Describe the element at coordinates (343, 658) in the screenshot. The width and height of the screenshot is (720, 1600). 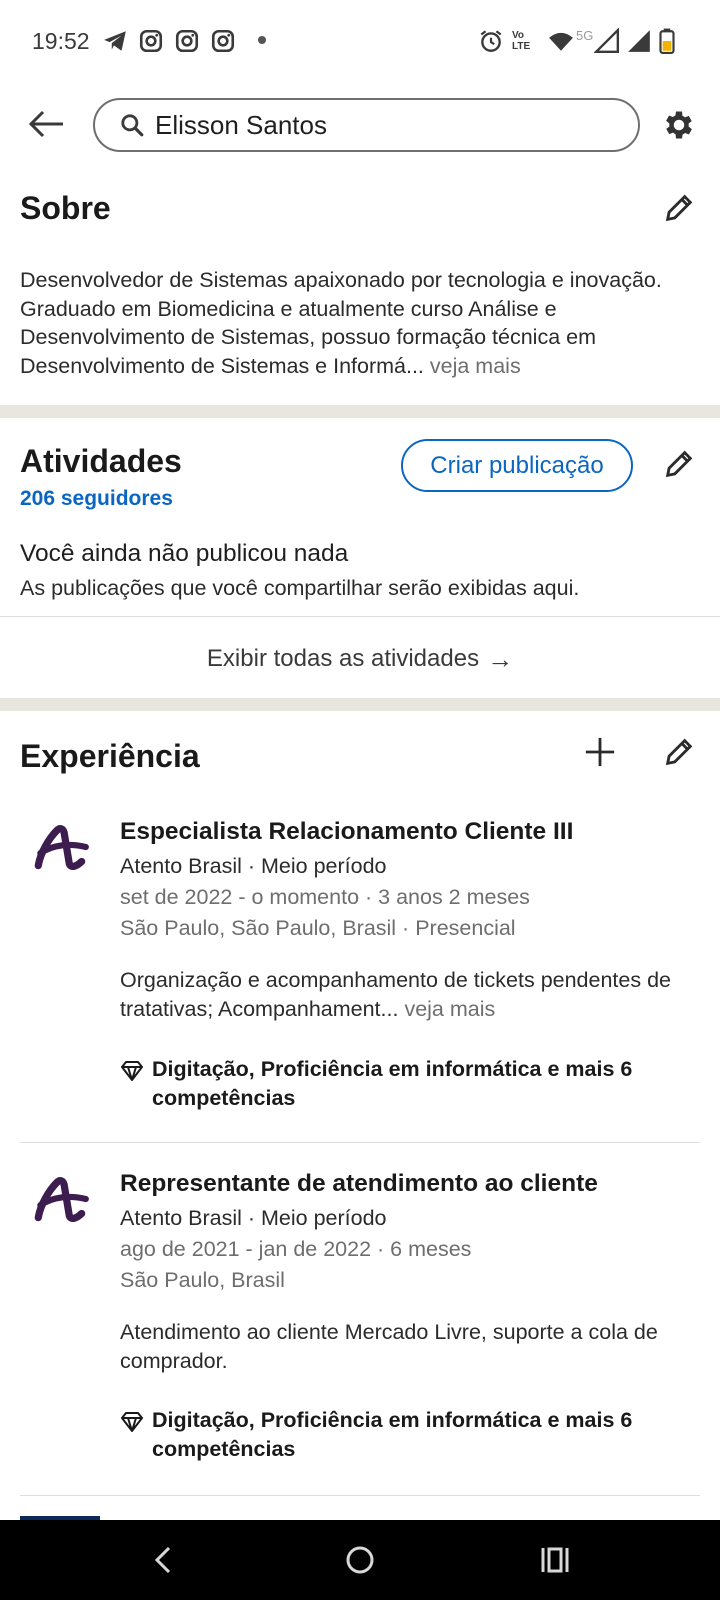
I see `show-all-activities-label: Exibir todas as atividades` at that location.